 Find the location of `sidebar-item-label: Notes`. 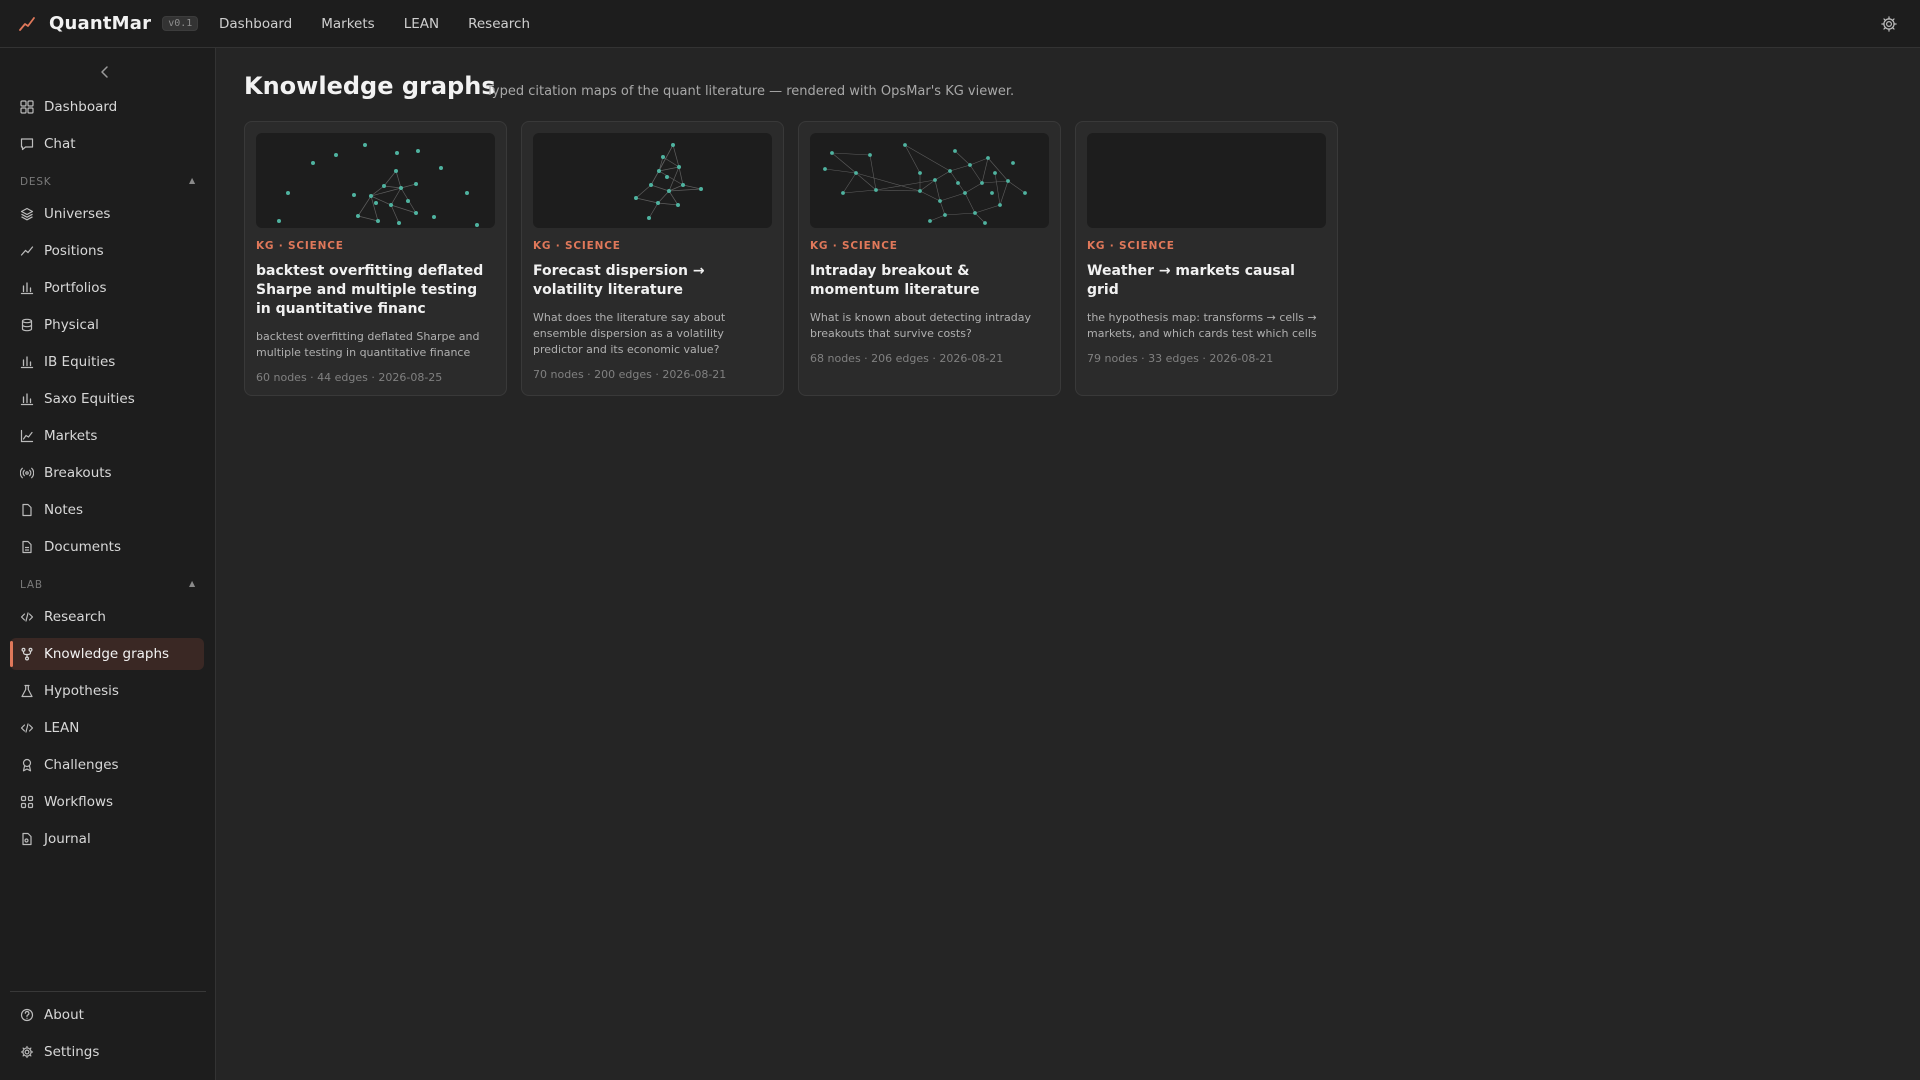

sidebar-item-label: Notes is located at coordinates (63, 510).